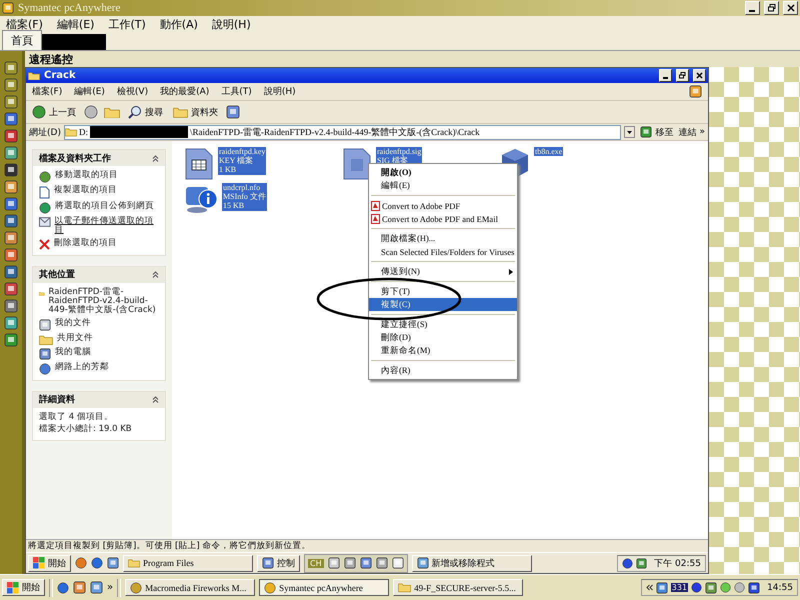 The width and height of the screenshot is (800, 600). What do you see at coordinates (75, 339) in the screenshot?
I see `task-link: 共用文件` at bounding box center [75, 339].